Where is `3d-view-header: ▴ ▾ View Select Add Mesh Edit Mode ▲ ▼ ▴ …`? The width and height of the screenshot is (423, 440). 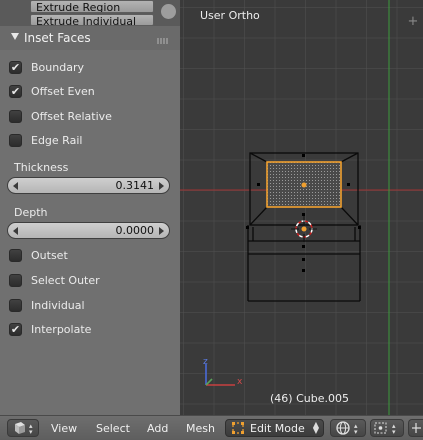
3d-view-header: ▴ ▾ View Select Add Mesh Edit Mode ▲ ▼ ▴ … is located at coordinates (211, 427).